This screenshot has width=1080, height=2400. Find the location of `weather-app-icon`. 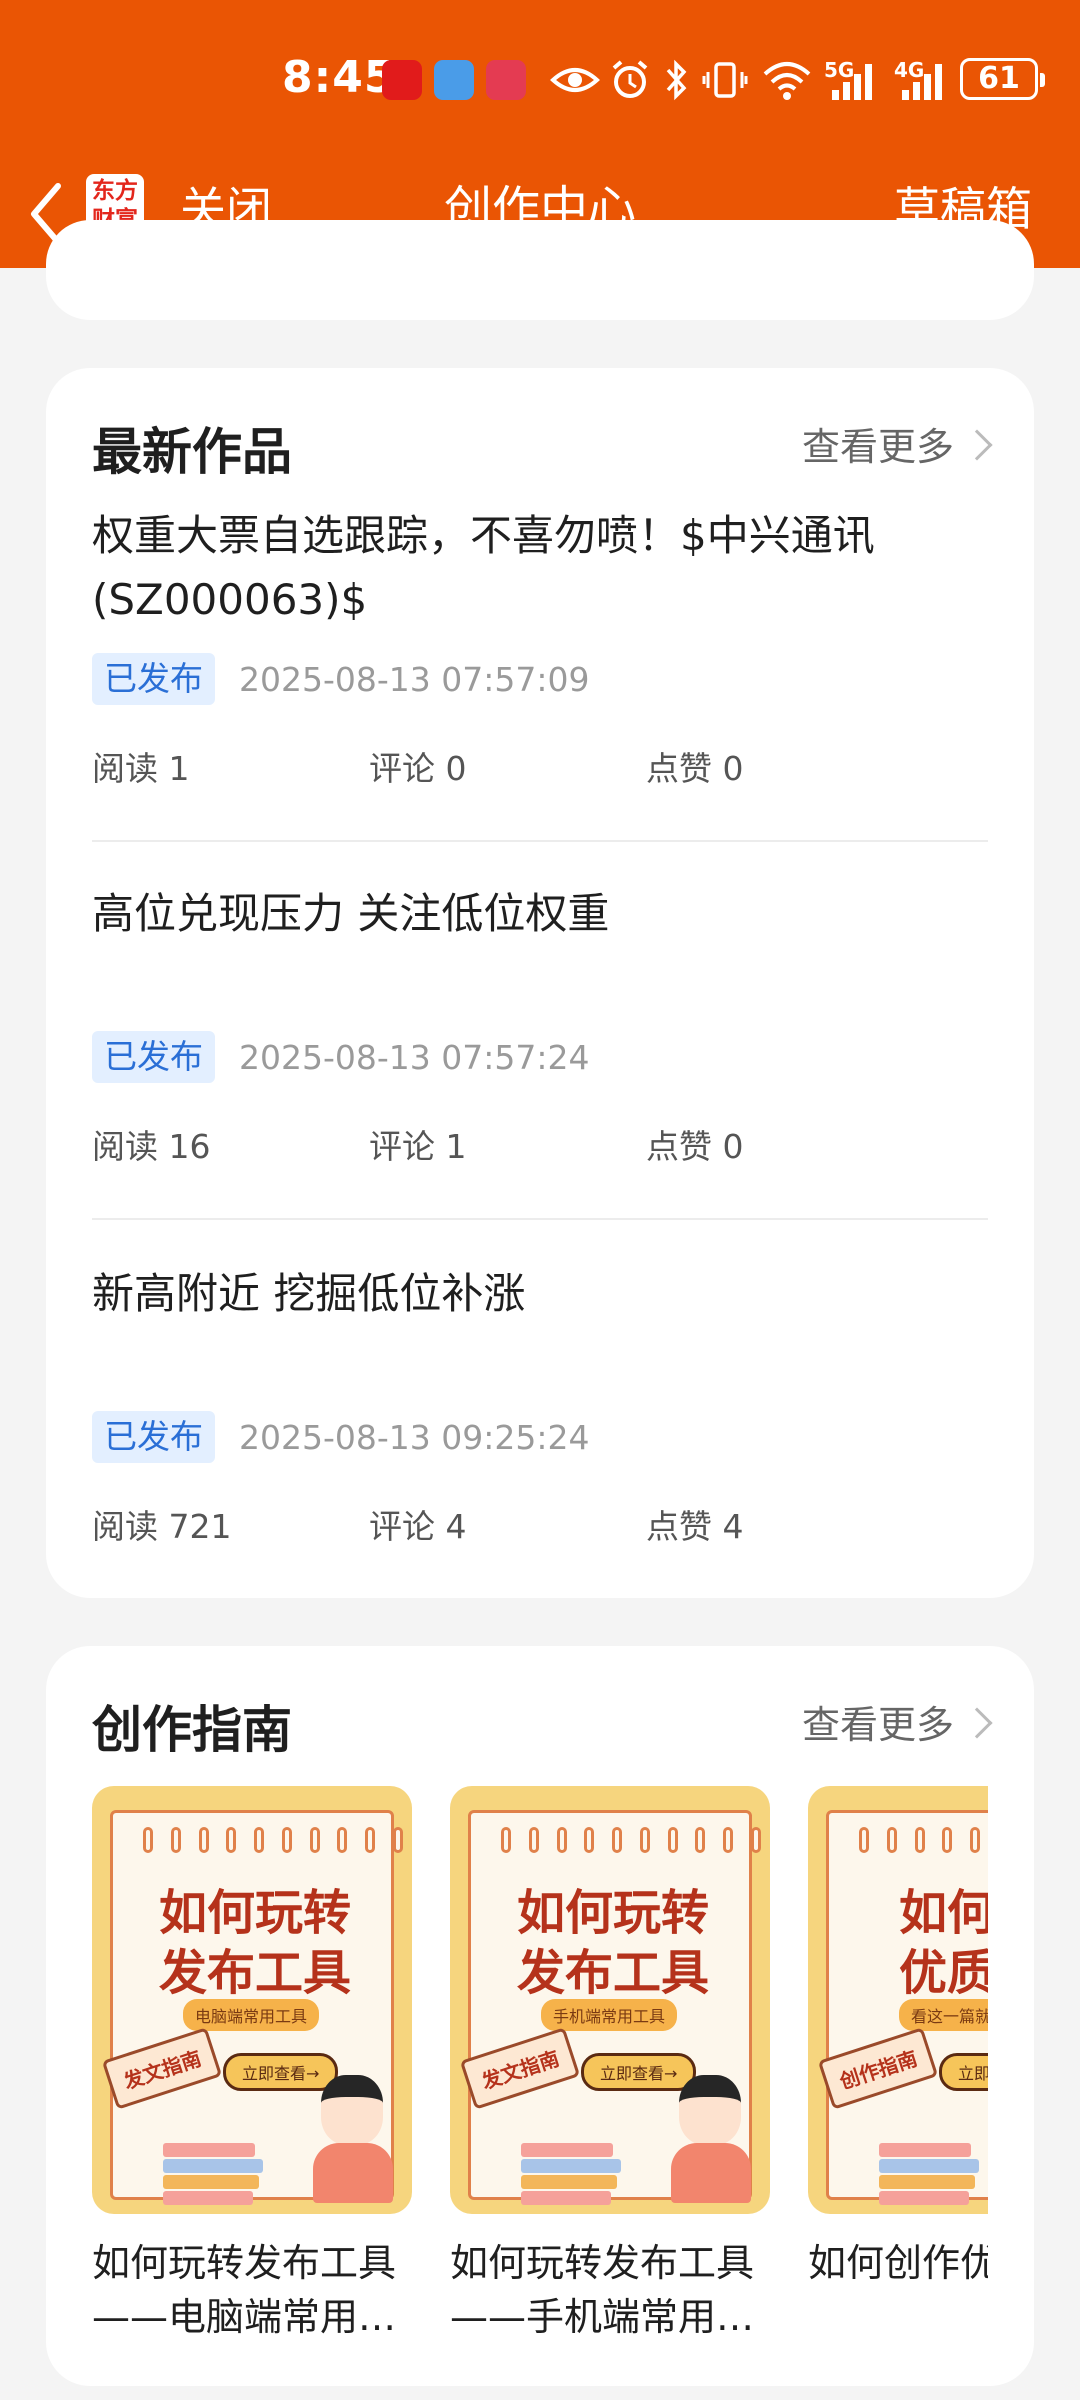

weather-app-icon is located at coordinates (454, 80).